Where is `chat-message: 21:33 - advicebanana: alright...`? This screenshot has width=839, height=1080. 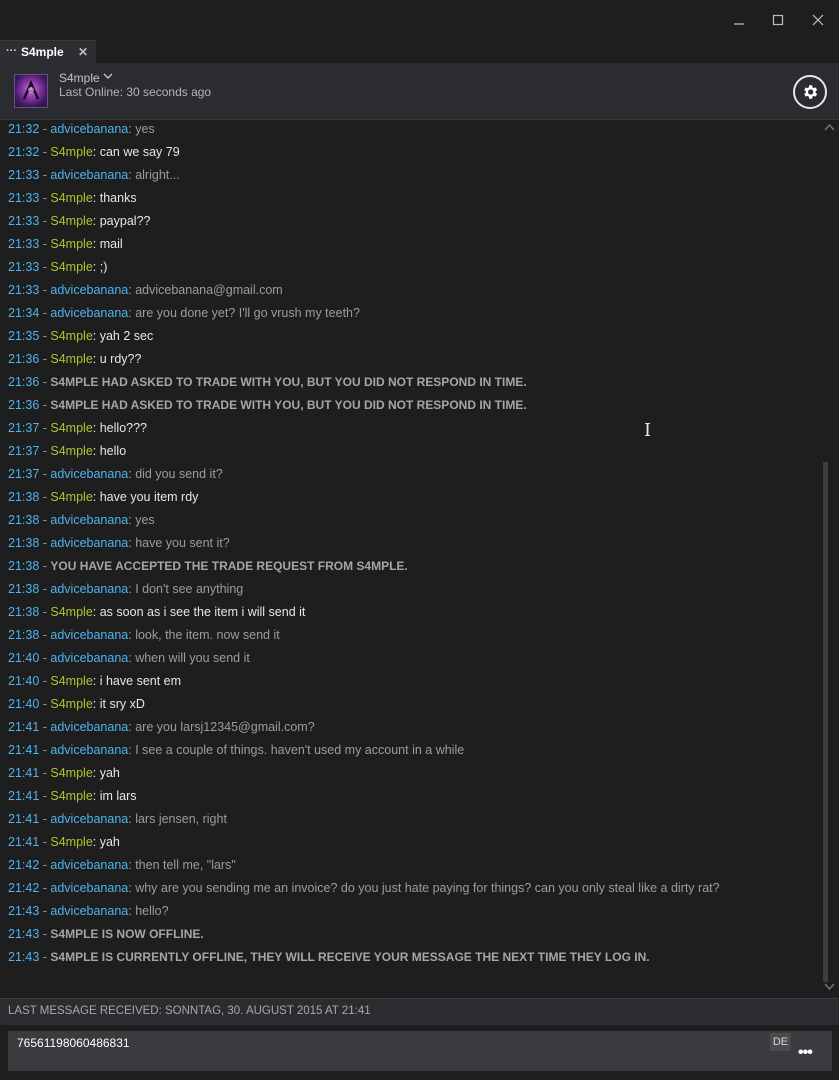 chat-message: 21:33 - advicebanana: alright... is located at coordinates (94, 175).